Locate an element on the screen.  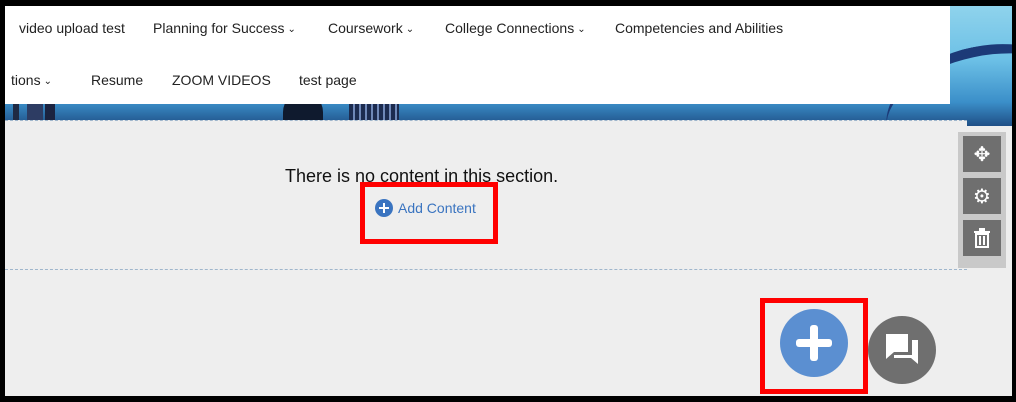
nav-item-resume: Resume is located at coordinates (117, 80).